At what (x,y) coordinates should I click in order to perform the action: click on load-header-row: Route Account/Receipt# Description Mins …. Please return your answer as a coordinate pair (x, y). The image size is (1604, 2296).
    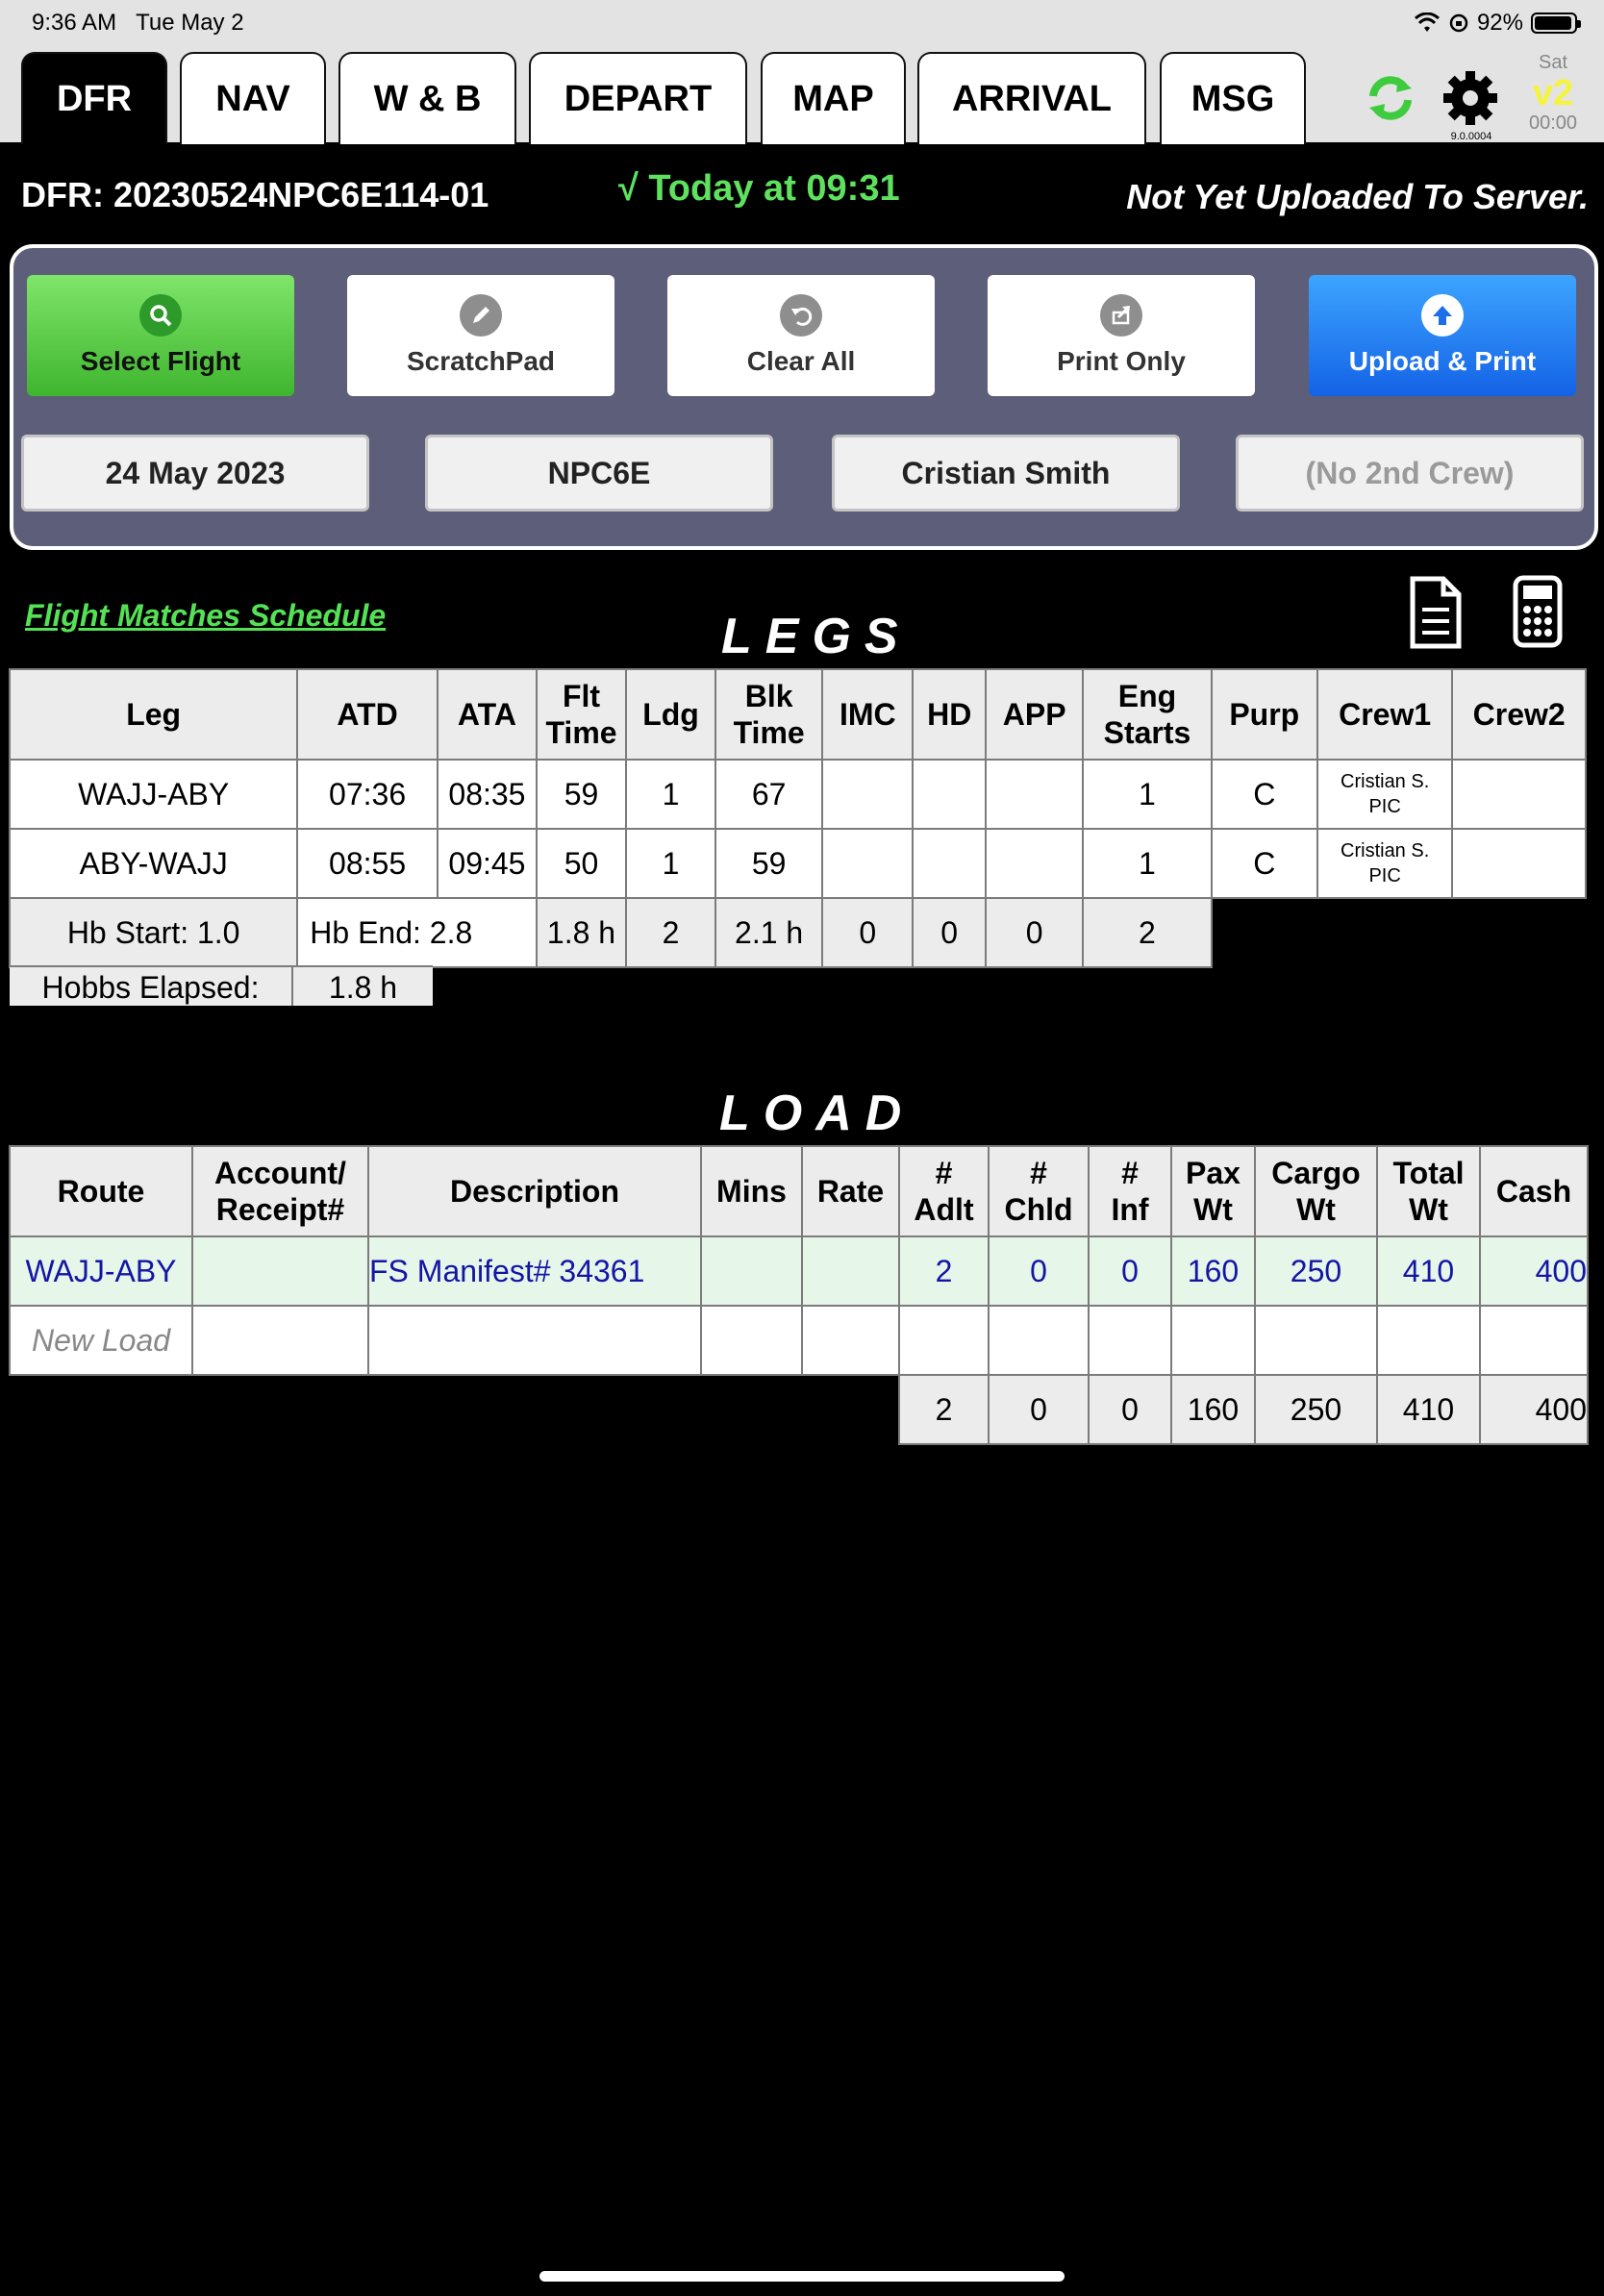
    Looking at the image, I should click on (799, 1191).